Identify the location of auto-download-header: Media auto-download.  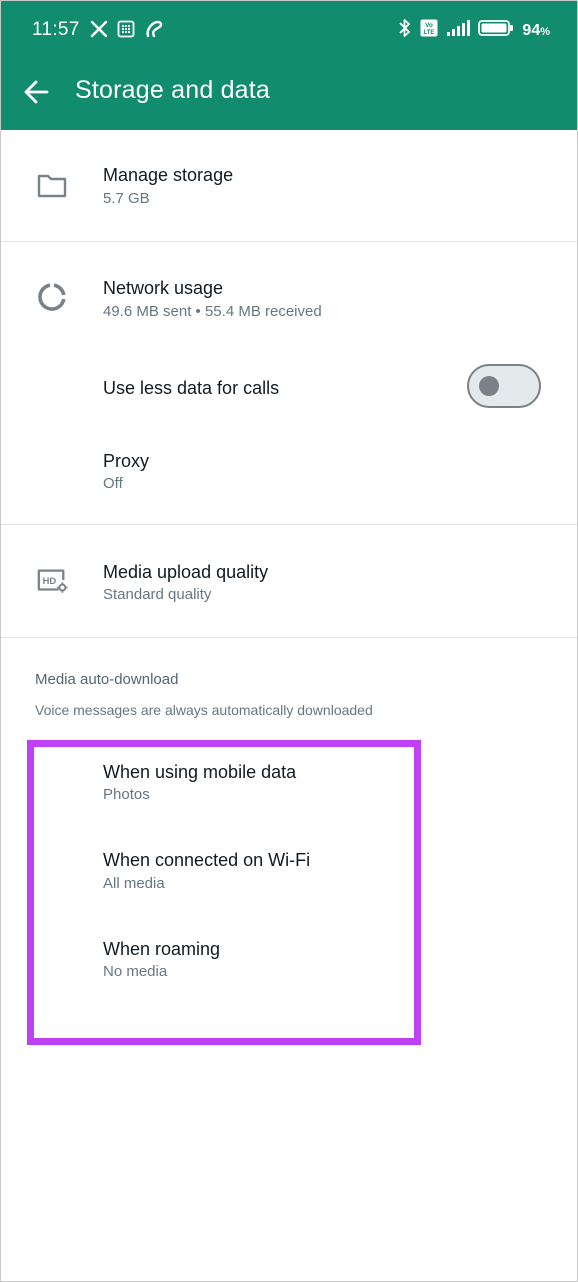
(107, 679).